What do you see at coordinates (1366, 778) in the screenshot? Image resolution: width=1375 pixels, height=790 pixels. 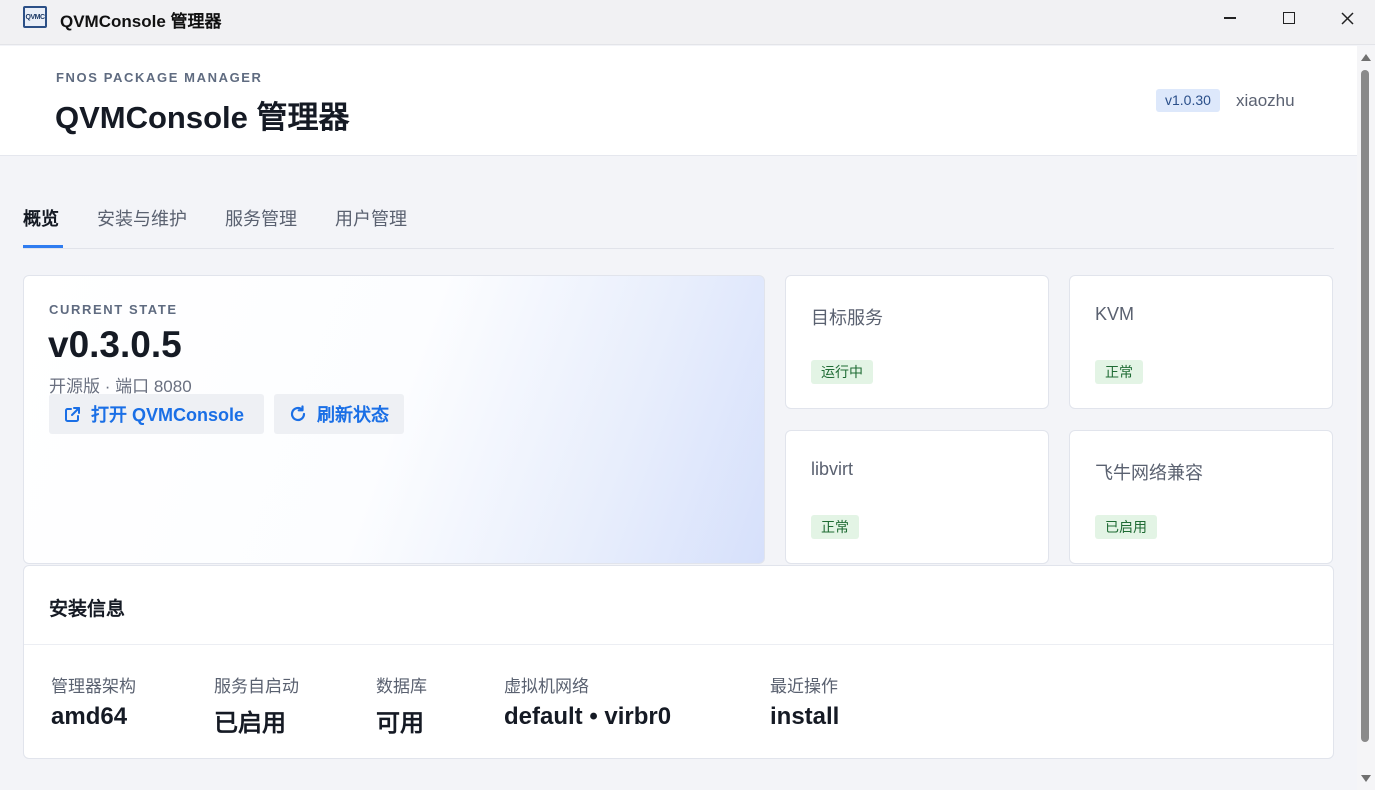 I see `scroll-down-arrow-icon` at bounding box center [1366, 778].